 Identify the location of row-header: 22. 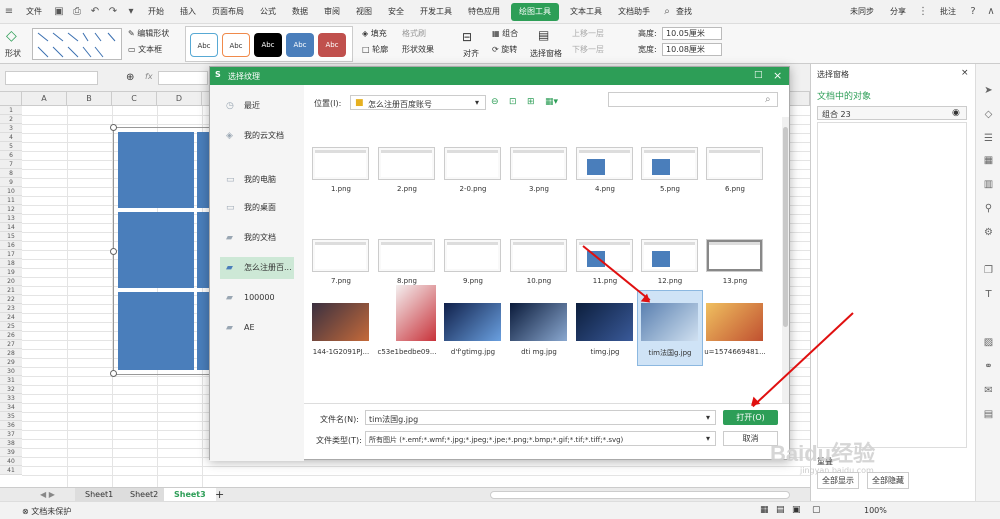
(11, 299).